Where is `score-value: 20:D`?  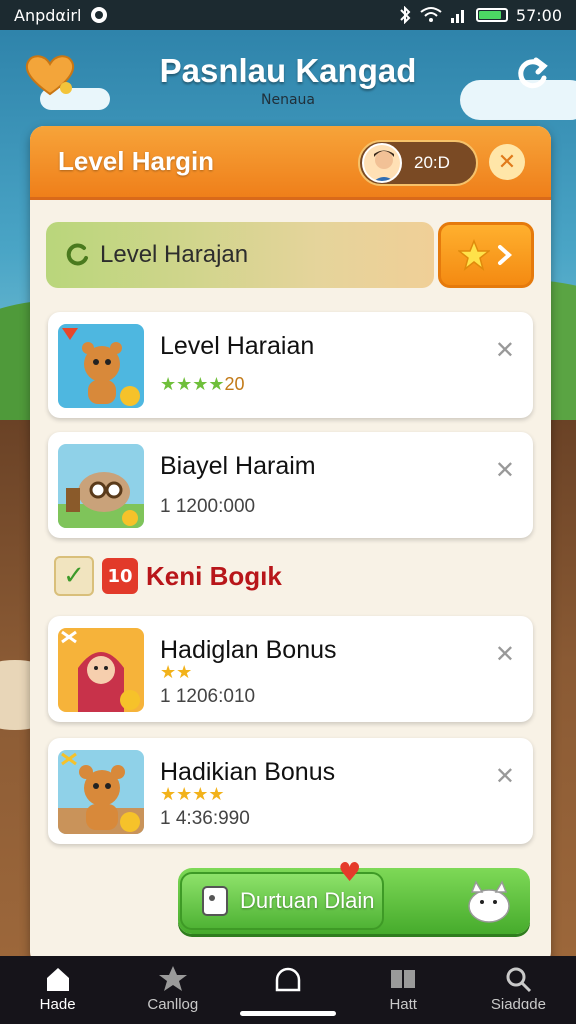
score-value: 20:D is located at coordinates (432, 162).